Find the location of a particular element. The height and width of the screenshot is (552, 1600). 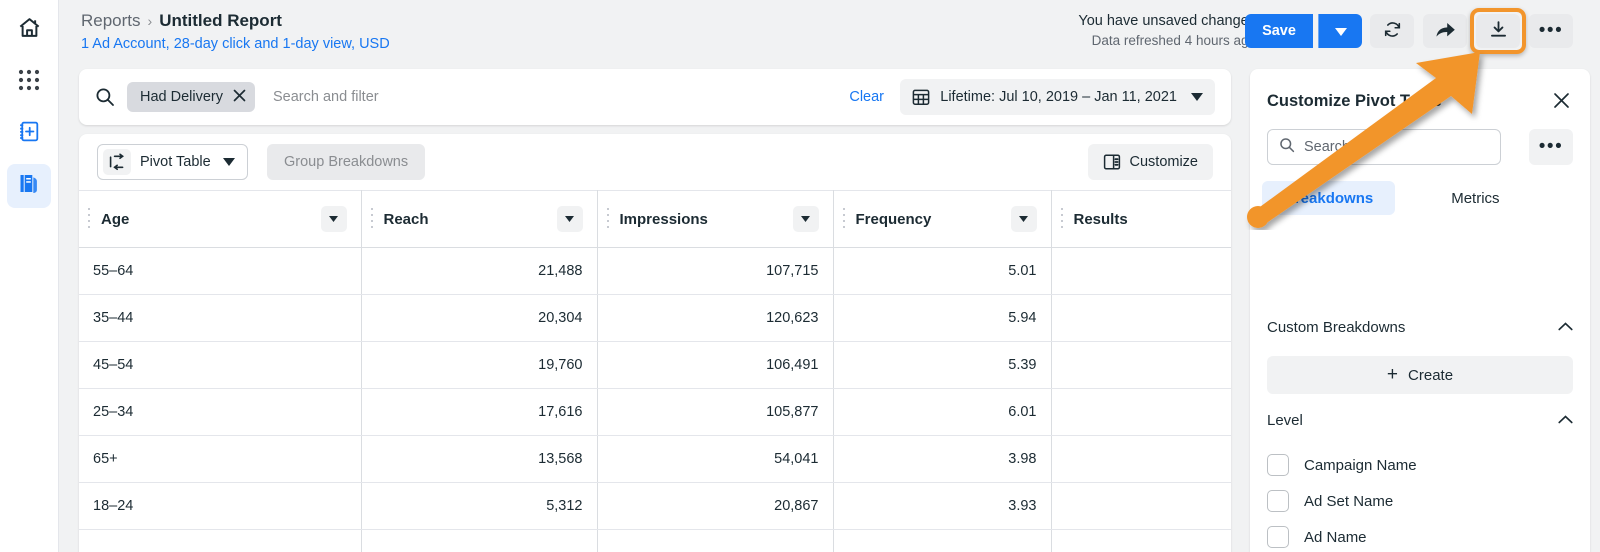

sidebar-item-create-report is located at coordinates (29, 134).